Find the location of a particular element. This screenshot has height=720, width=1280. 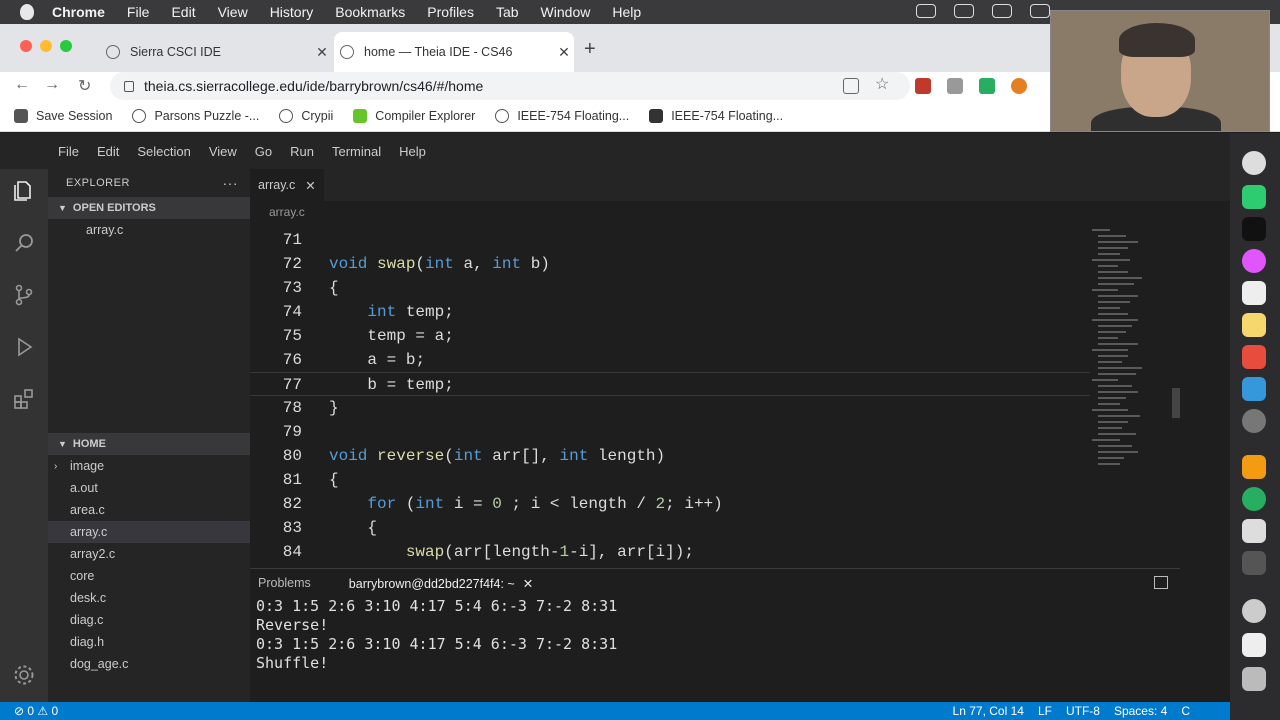

back-icon: ← is located at coordinates (22, 85).